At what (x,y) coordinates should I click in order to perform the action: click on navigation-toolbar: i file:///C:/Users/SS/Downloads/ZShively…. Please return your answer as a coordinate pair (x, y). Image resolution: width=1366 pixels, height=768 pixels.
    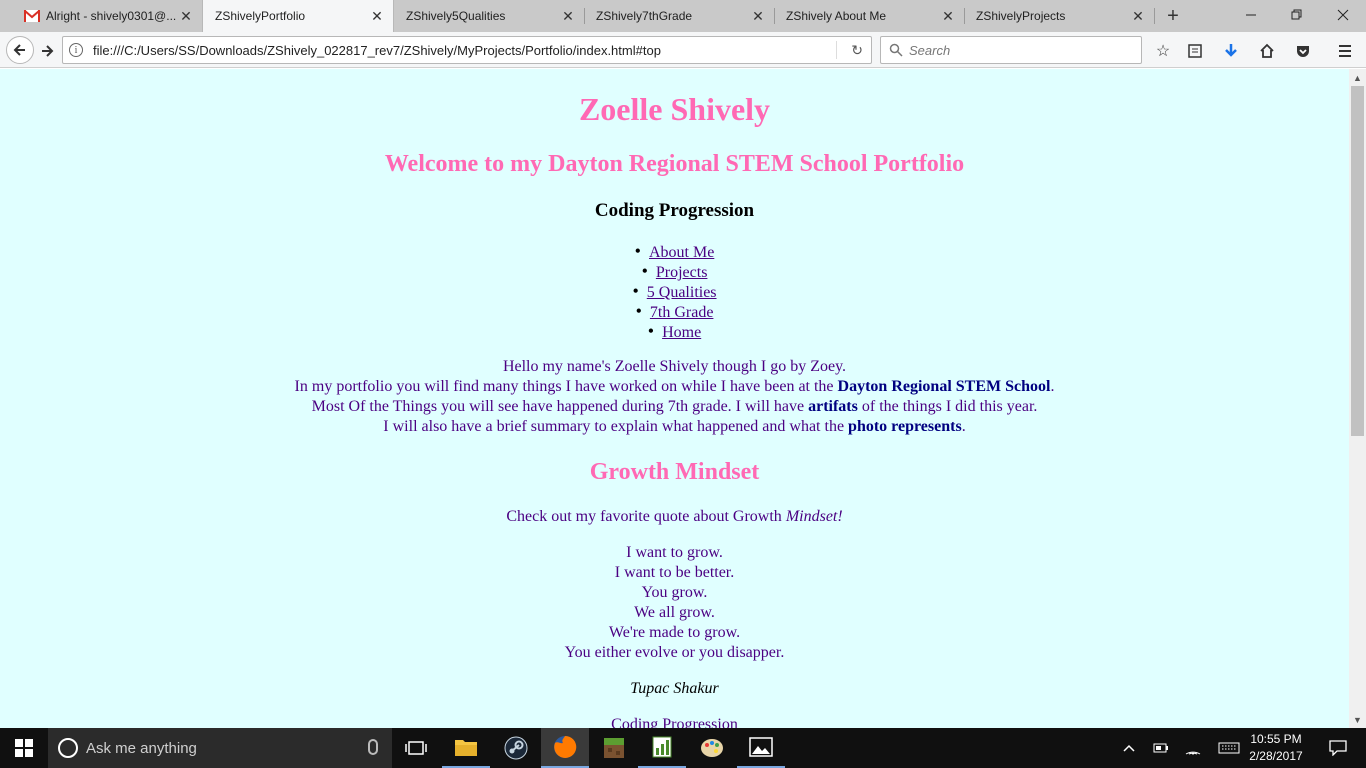
    Looking at the image, I should click on (683, 50).